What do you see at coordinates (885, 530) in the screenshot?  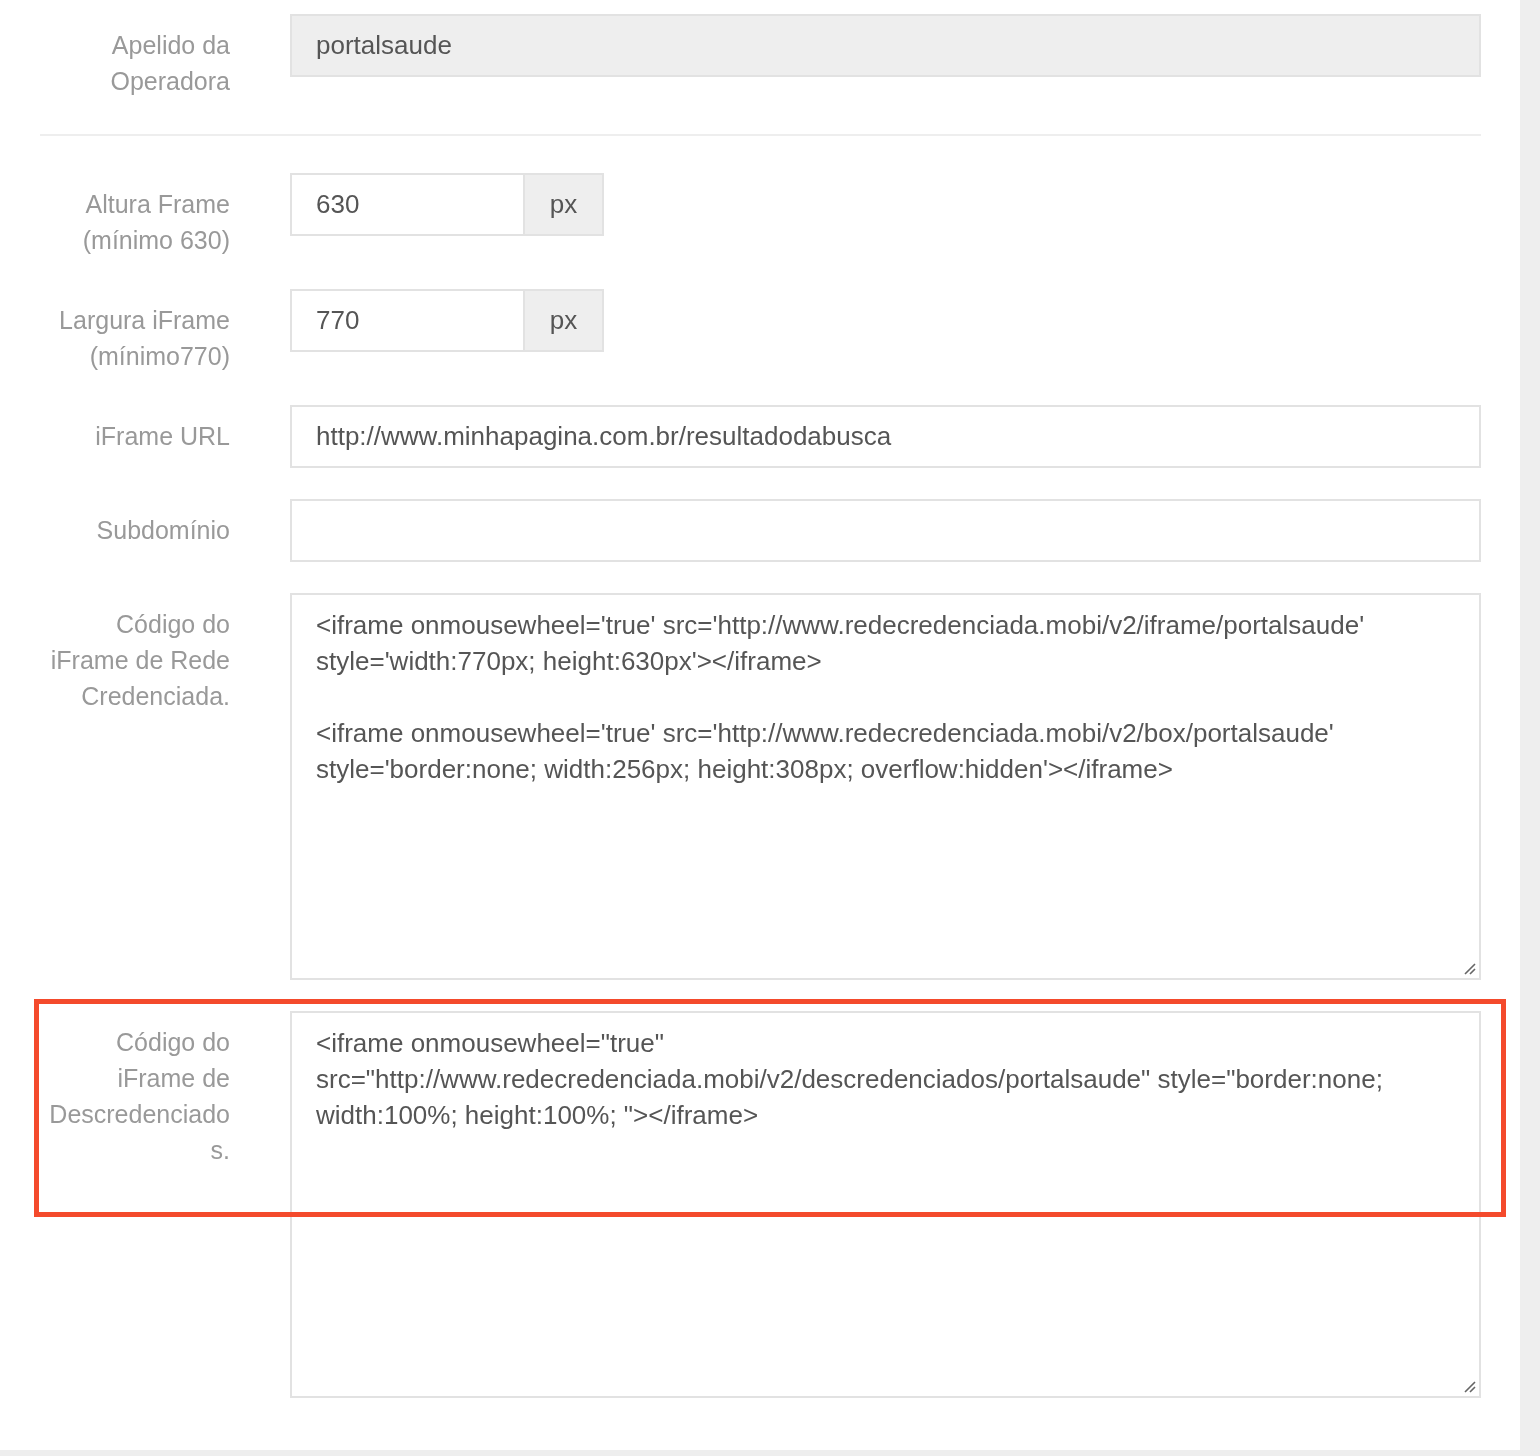 I see `text-field` at bounding box center [885, 530].